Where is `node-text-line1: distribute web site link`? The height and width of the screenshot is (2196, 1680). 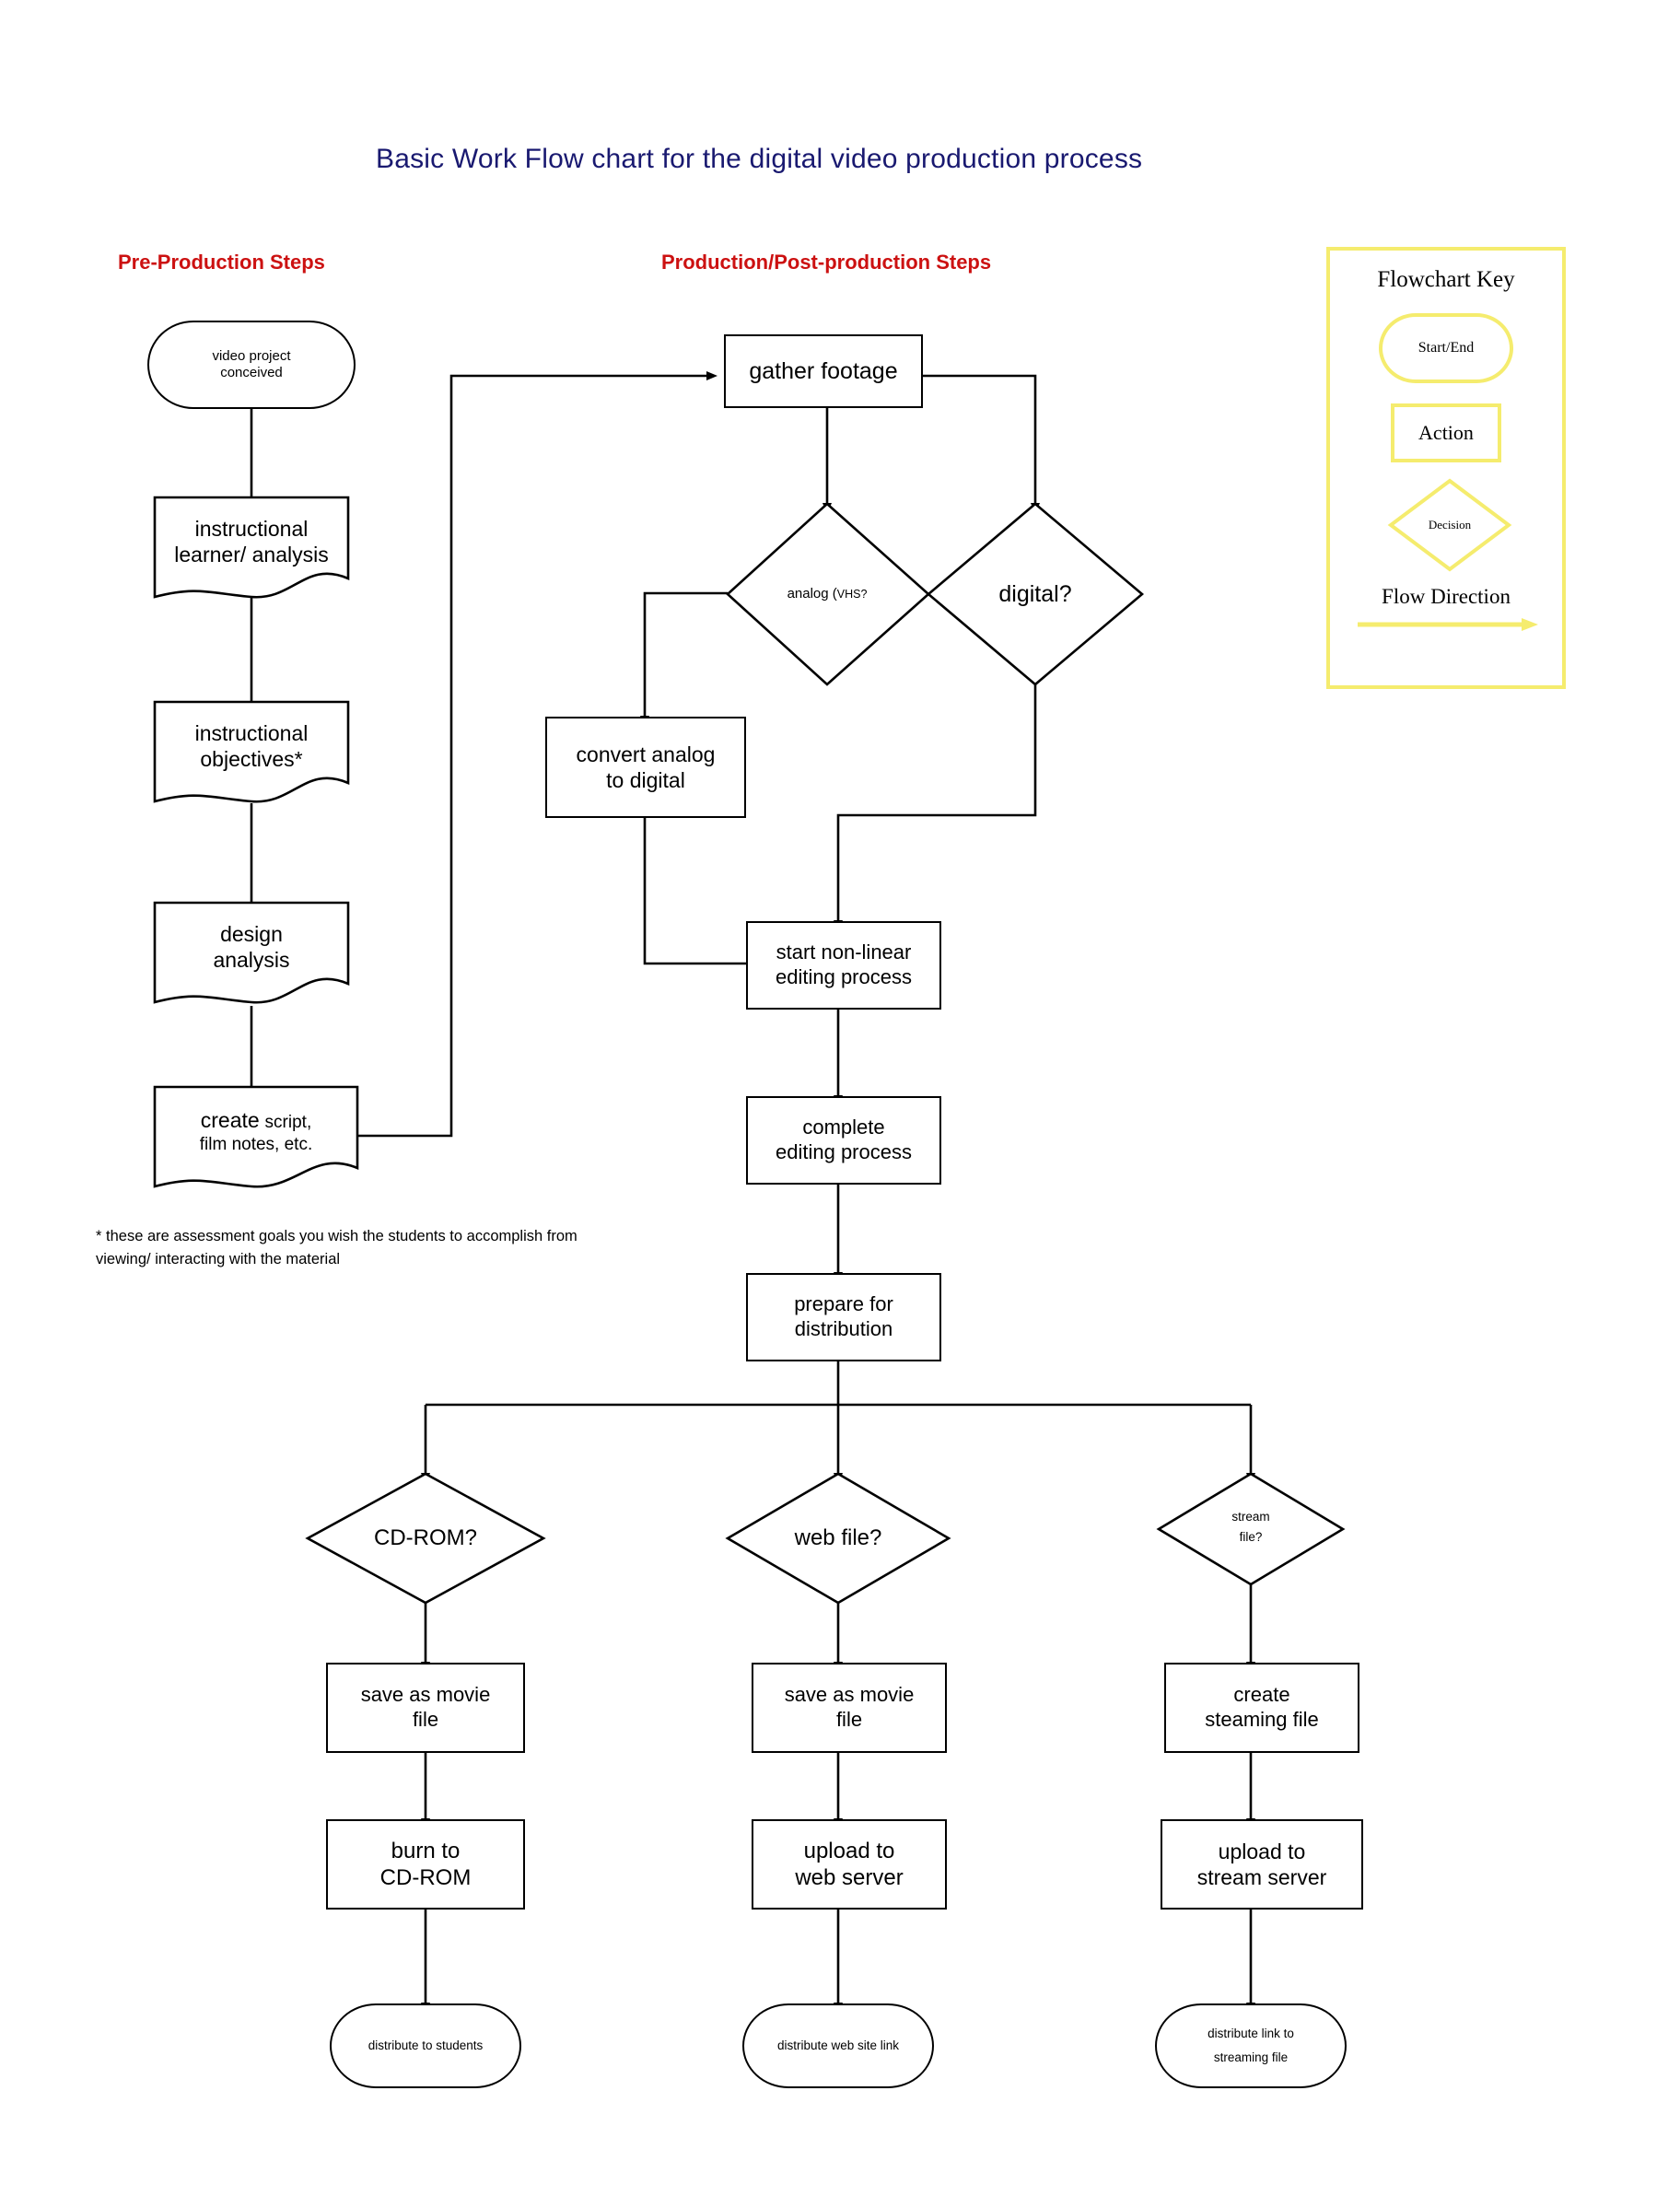 node-text-line1: distribute web site link is located at coordinates (838, 2045).